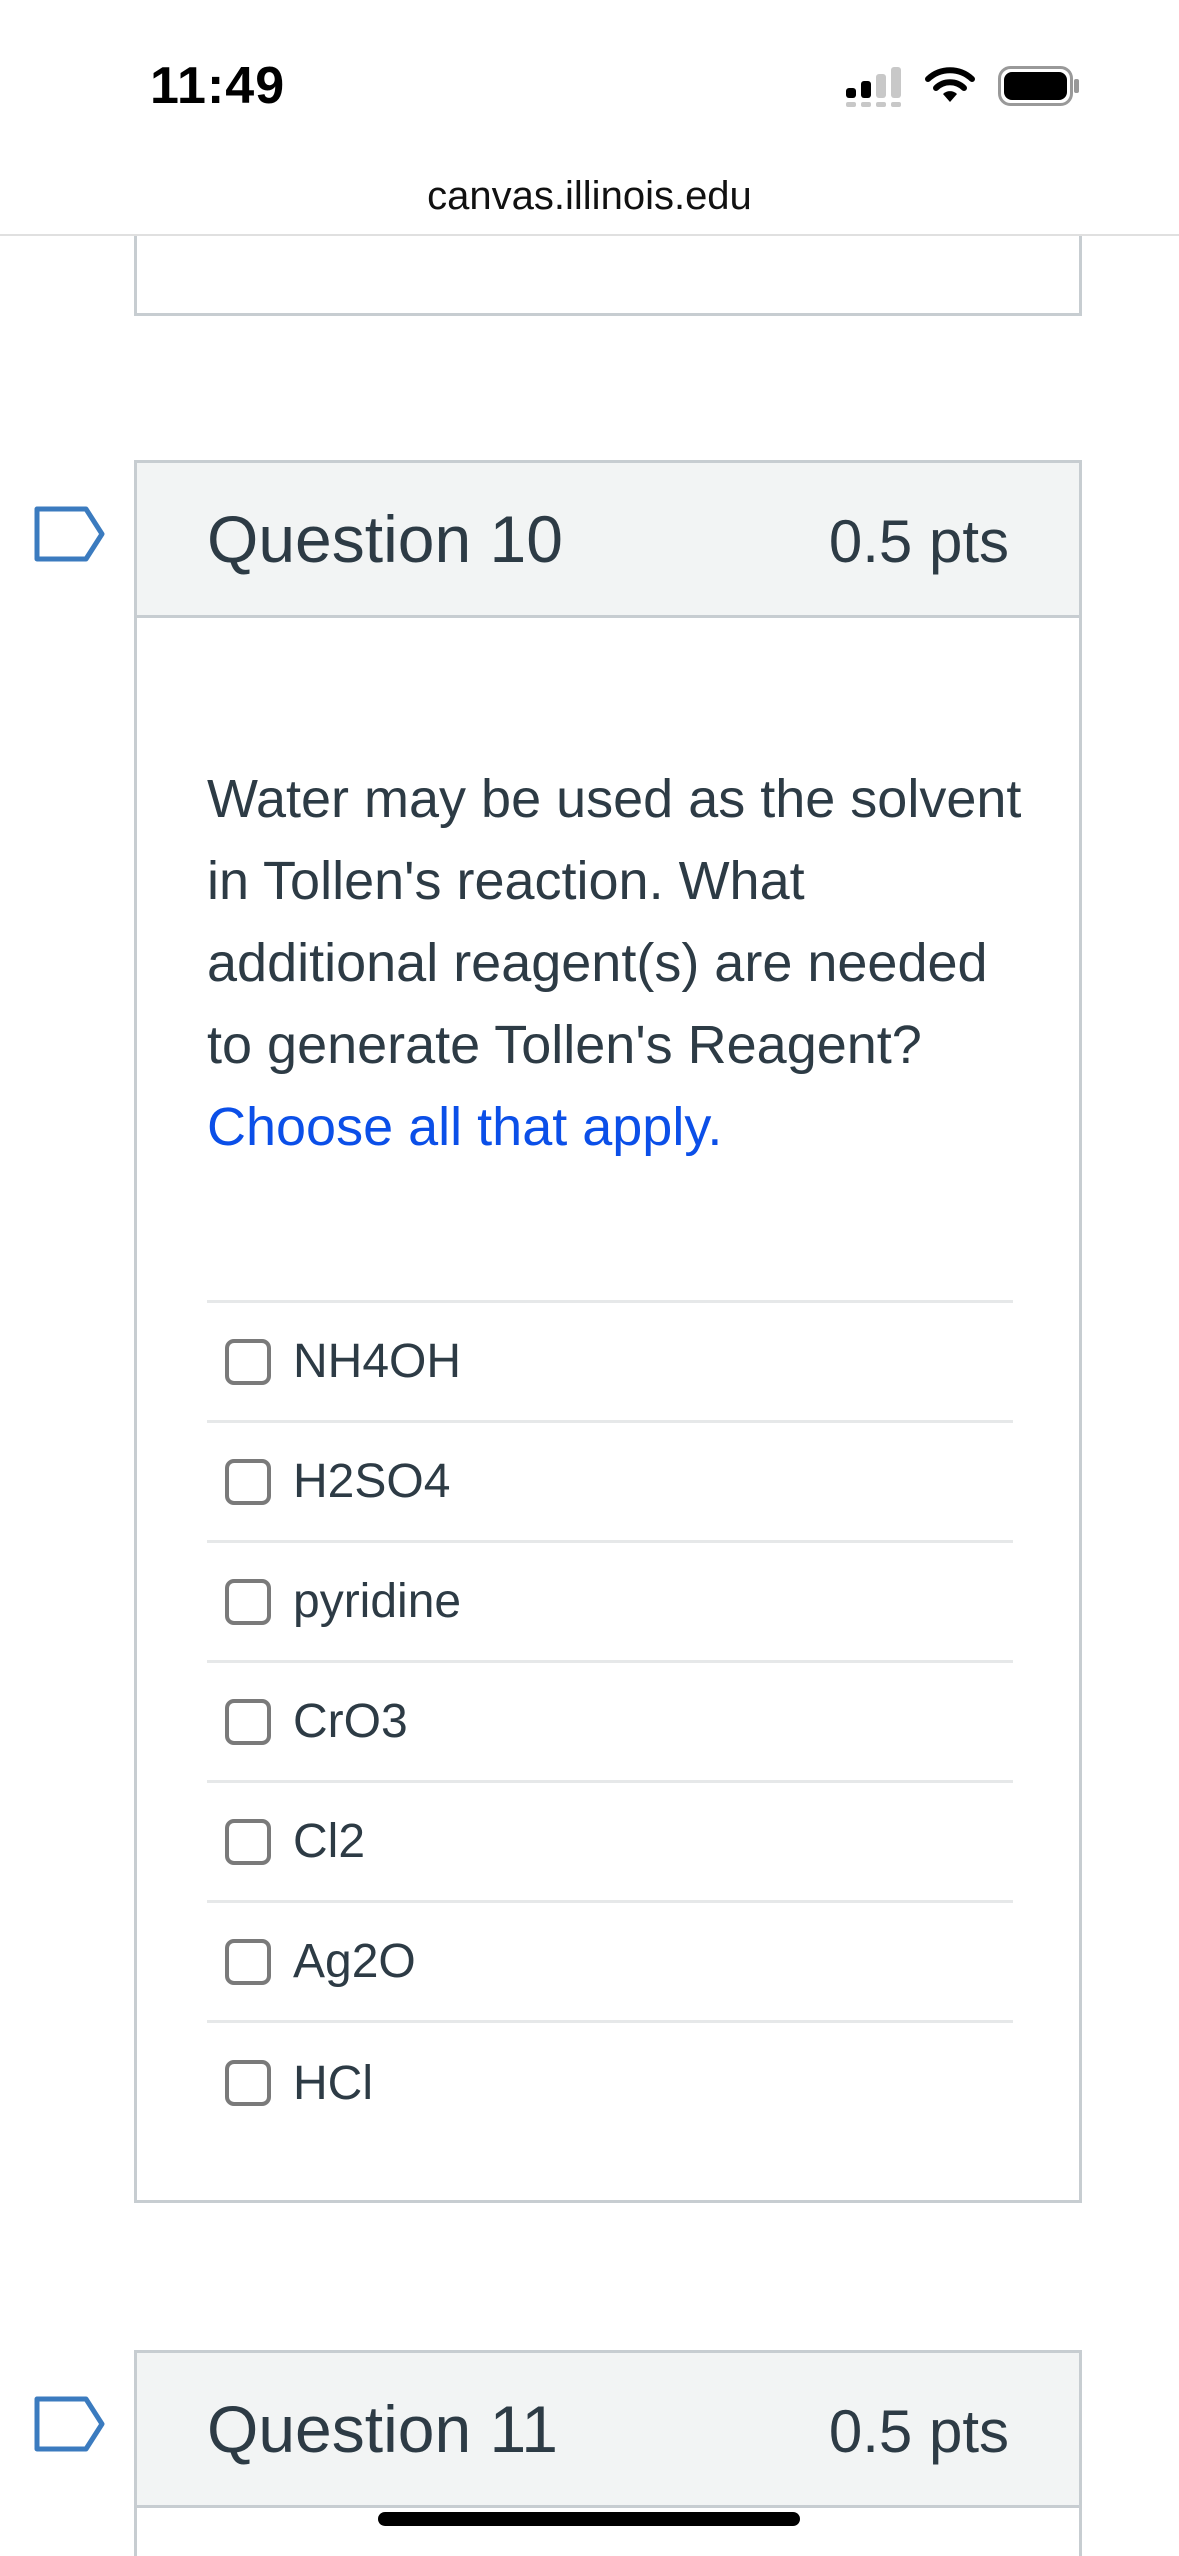 The image size is (1179, 2556). I want to click on answer-option: Cl2, so click(610, 1843).